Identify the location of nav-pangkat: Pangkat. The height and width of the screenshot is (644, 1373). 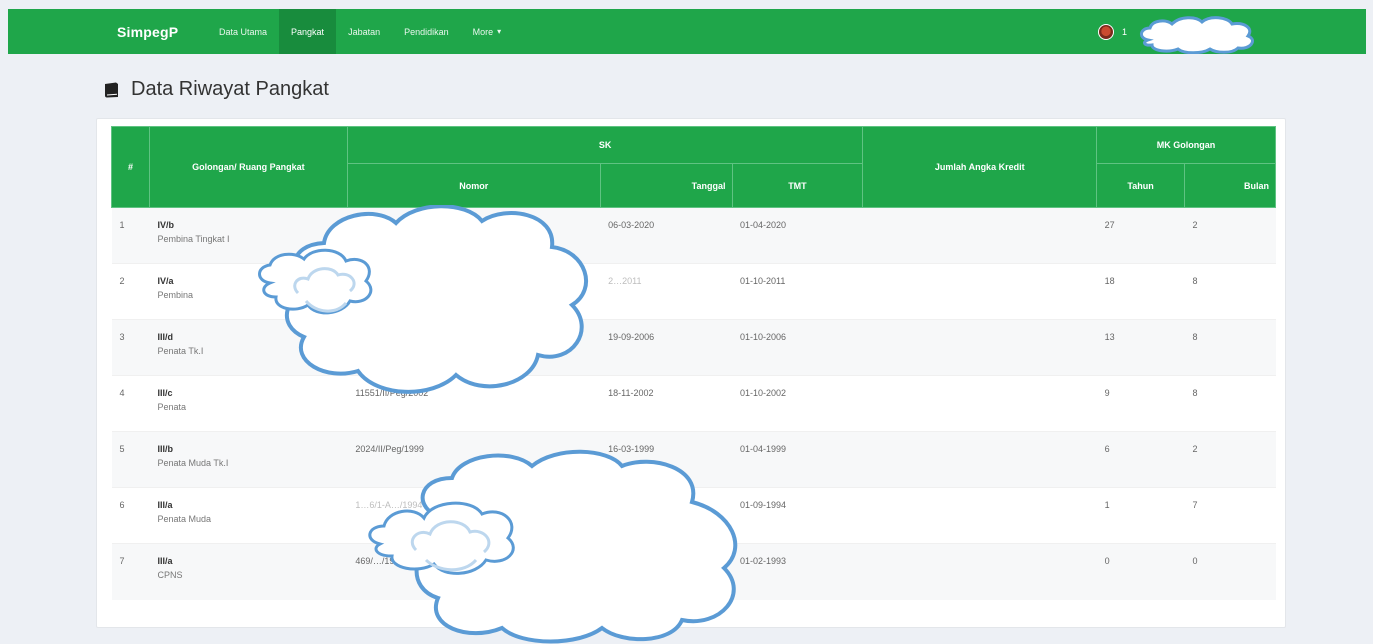
(308, 31).